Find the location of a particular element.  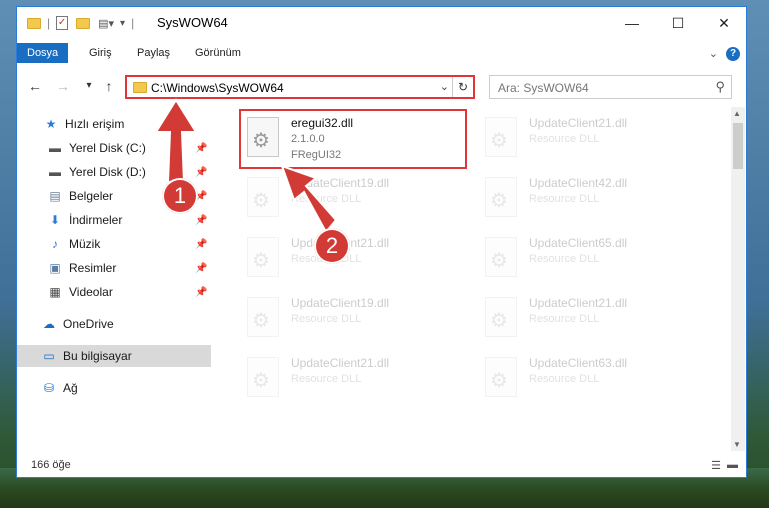

step-2-badge: 2 is located at coordinates (332, 246).